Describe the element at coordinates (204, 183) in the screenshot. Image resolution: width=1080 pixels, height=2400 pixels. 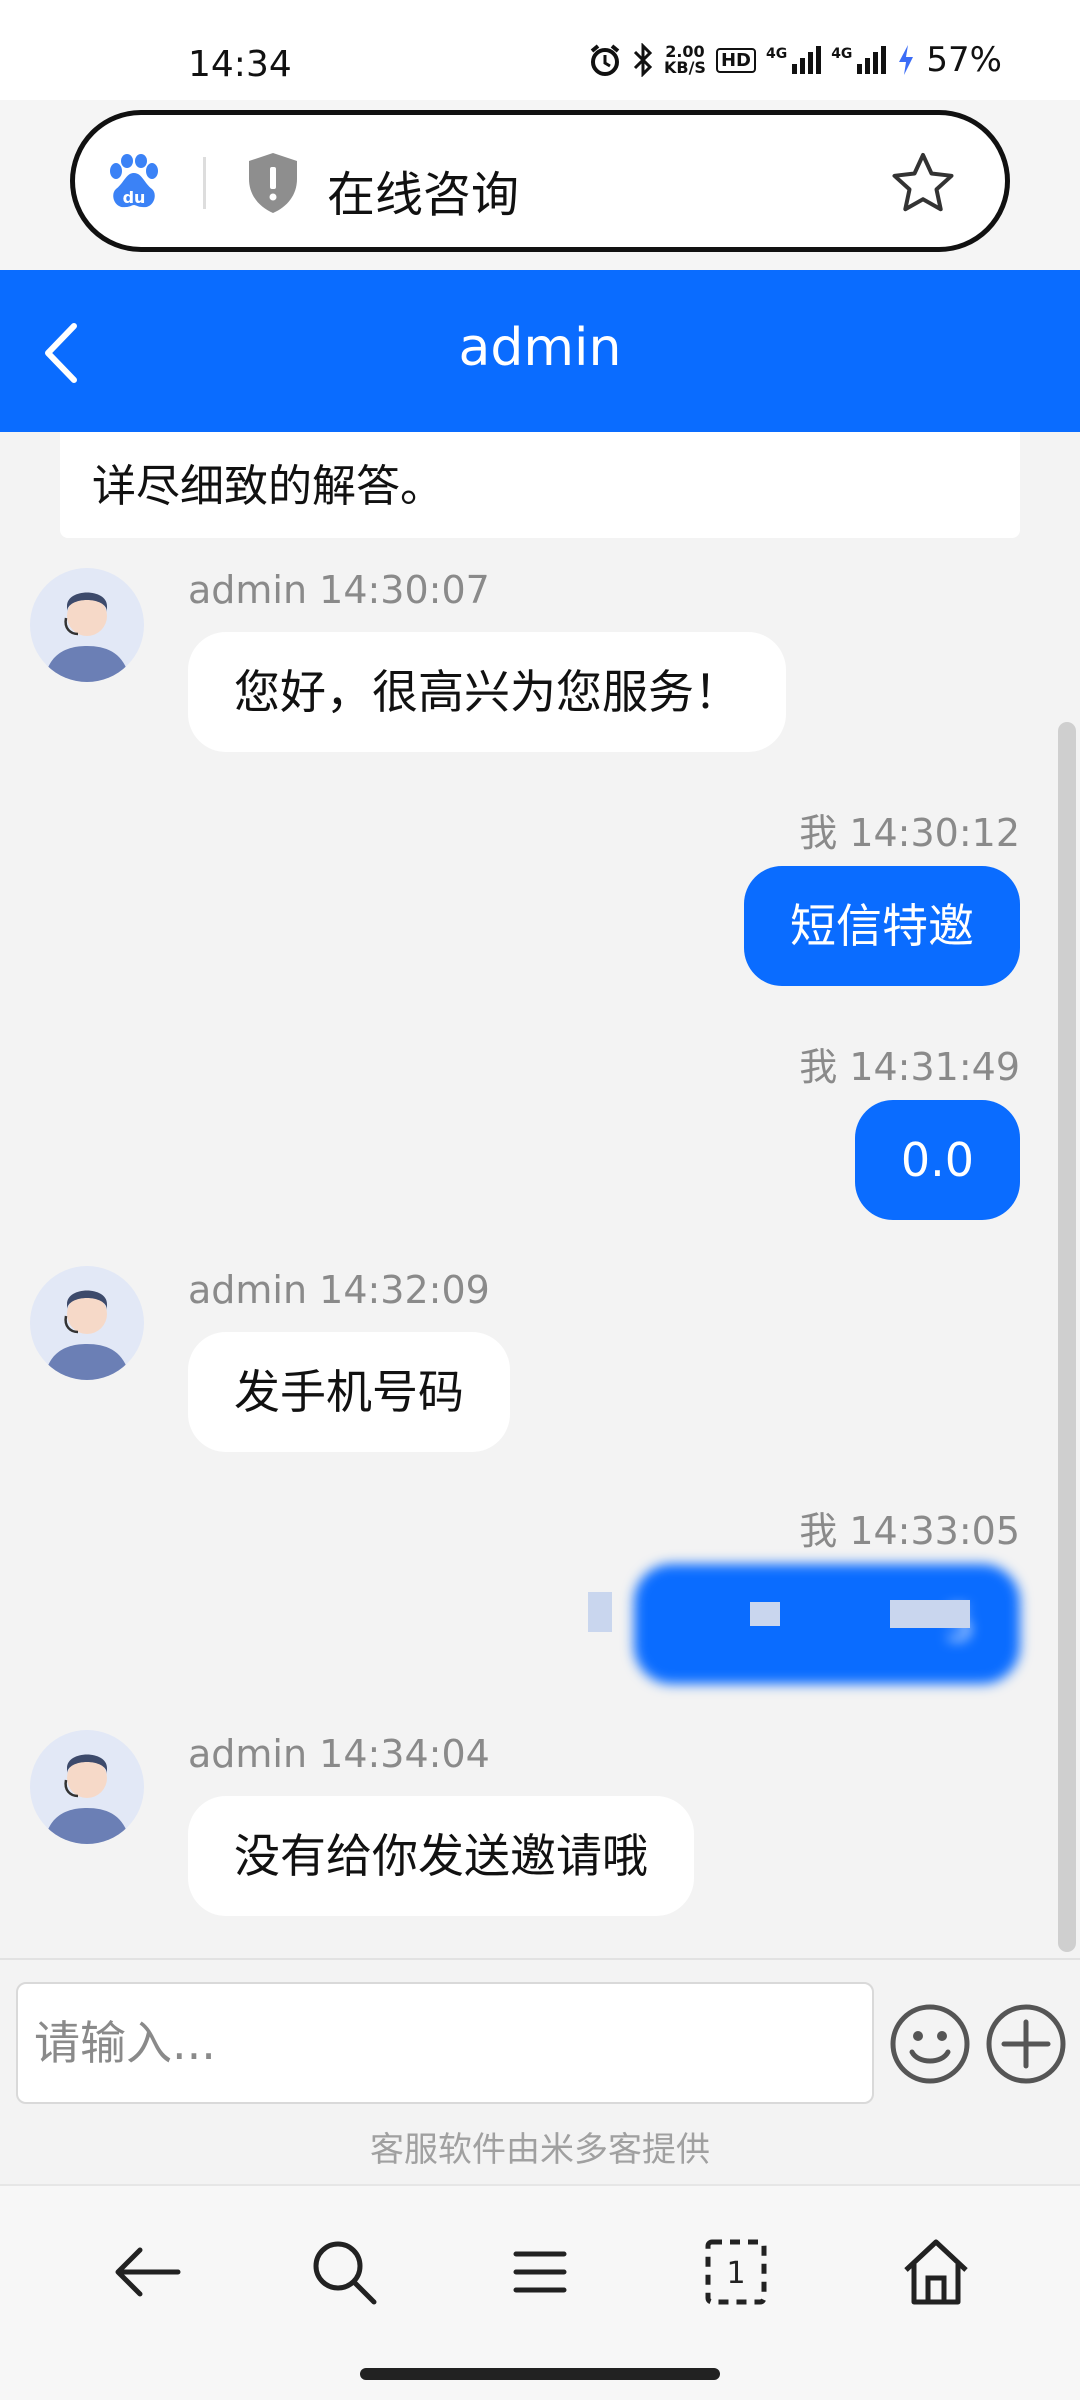
I see `url-divider` at that location.